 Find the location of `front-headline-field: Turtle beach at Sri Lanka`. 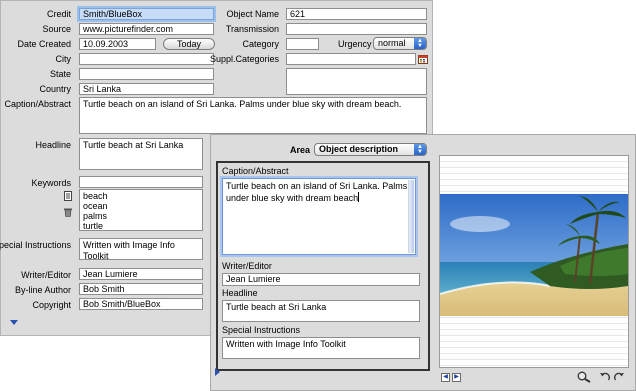

front-headline-field: Turtle beach at Sri Lanka is located at coordinates (321, 311).